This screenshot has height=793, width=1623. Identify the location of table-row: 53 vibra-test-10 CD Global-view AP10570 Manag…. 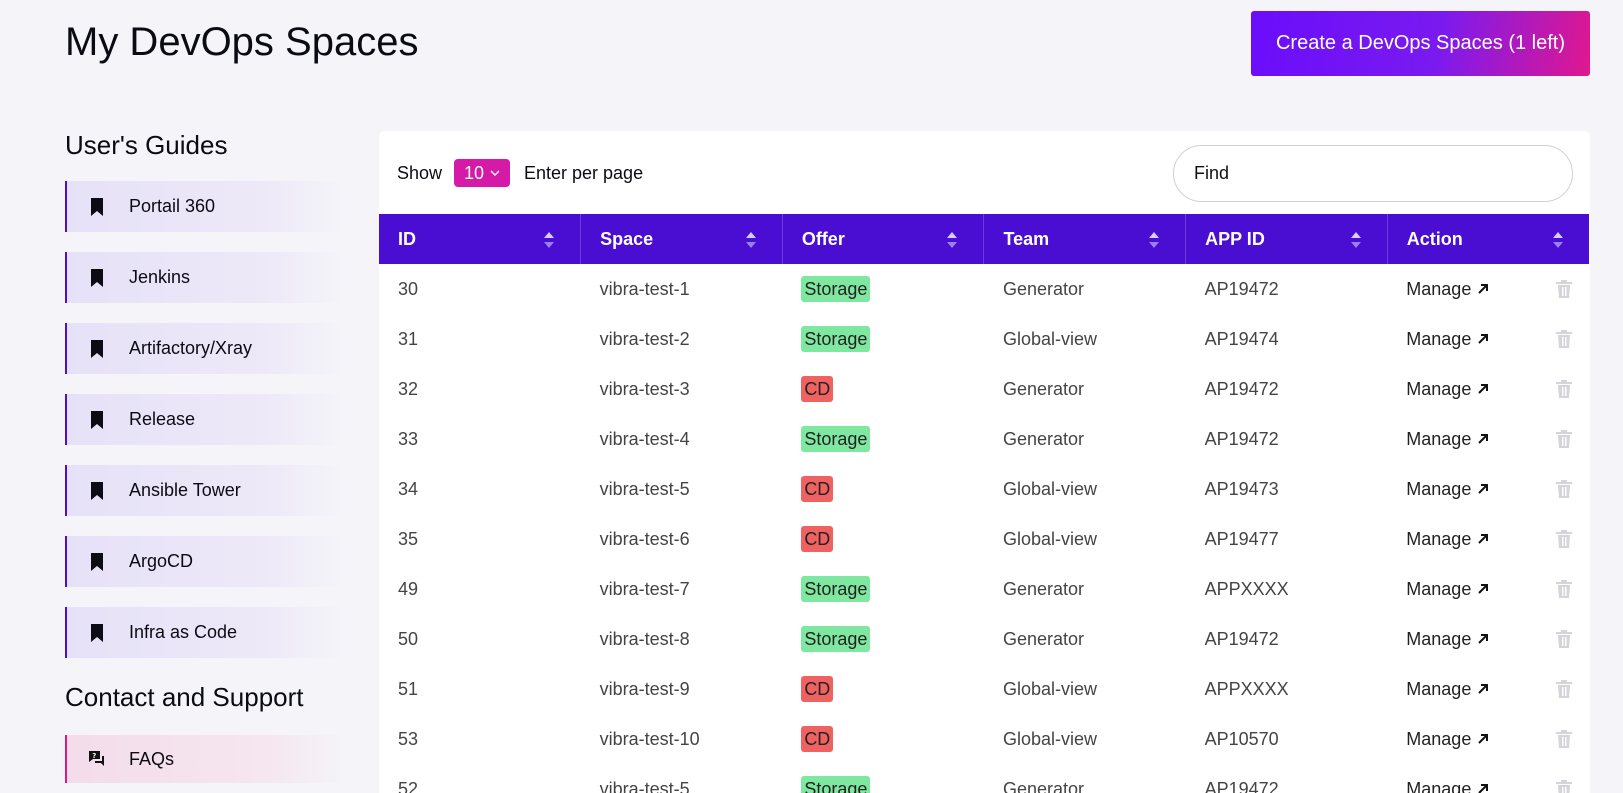
(984, 739).